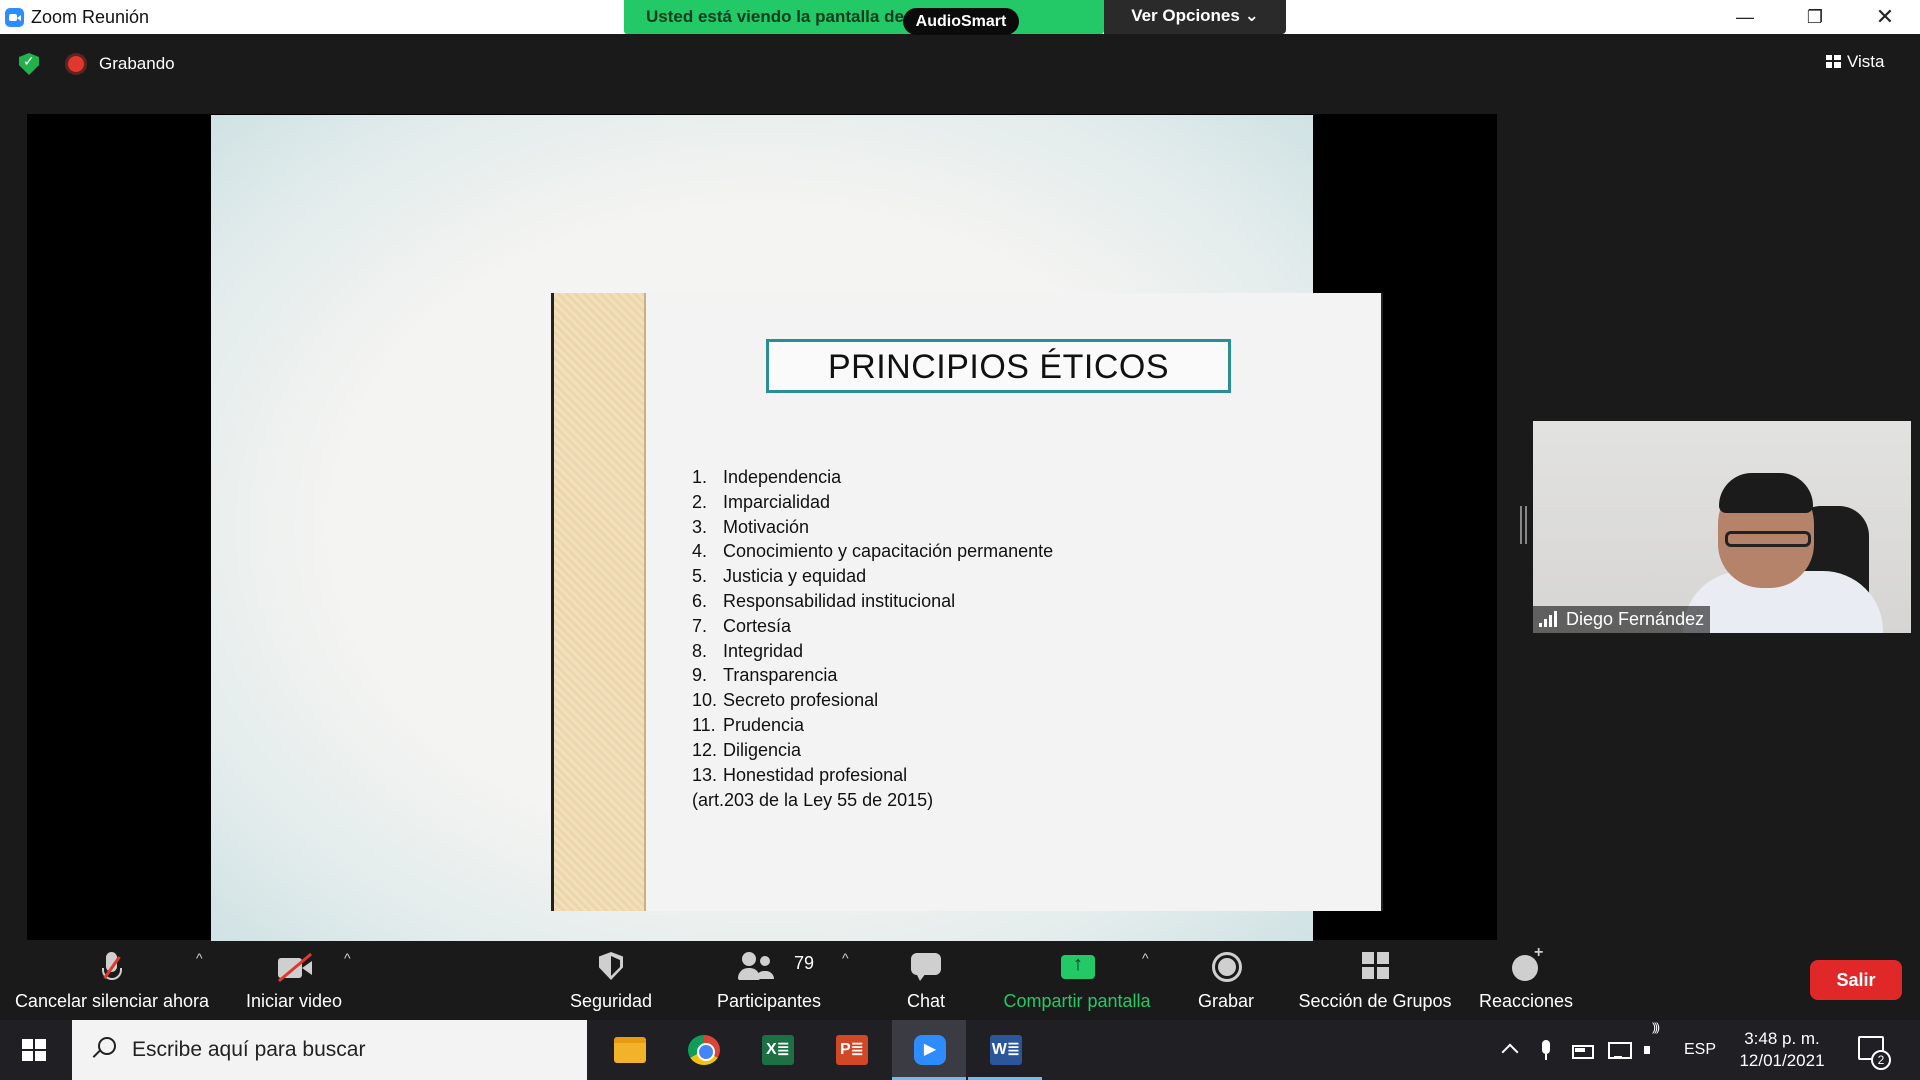 This screenshot has height=1080, width=1920. Describe the element at coordinates (1226, 1001) in the screenshot. I see `record-label: Grabar` at that location.